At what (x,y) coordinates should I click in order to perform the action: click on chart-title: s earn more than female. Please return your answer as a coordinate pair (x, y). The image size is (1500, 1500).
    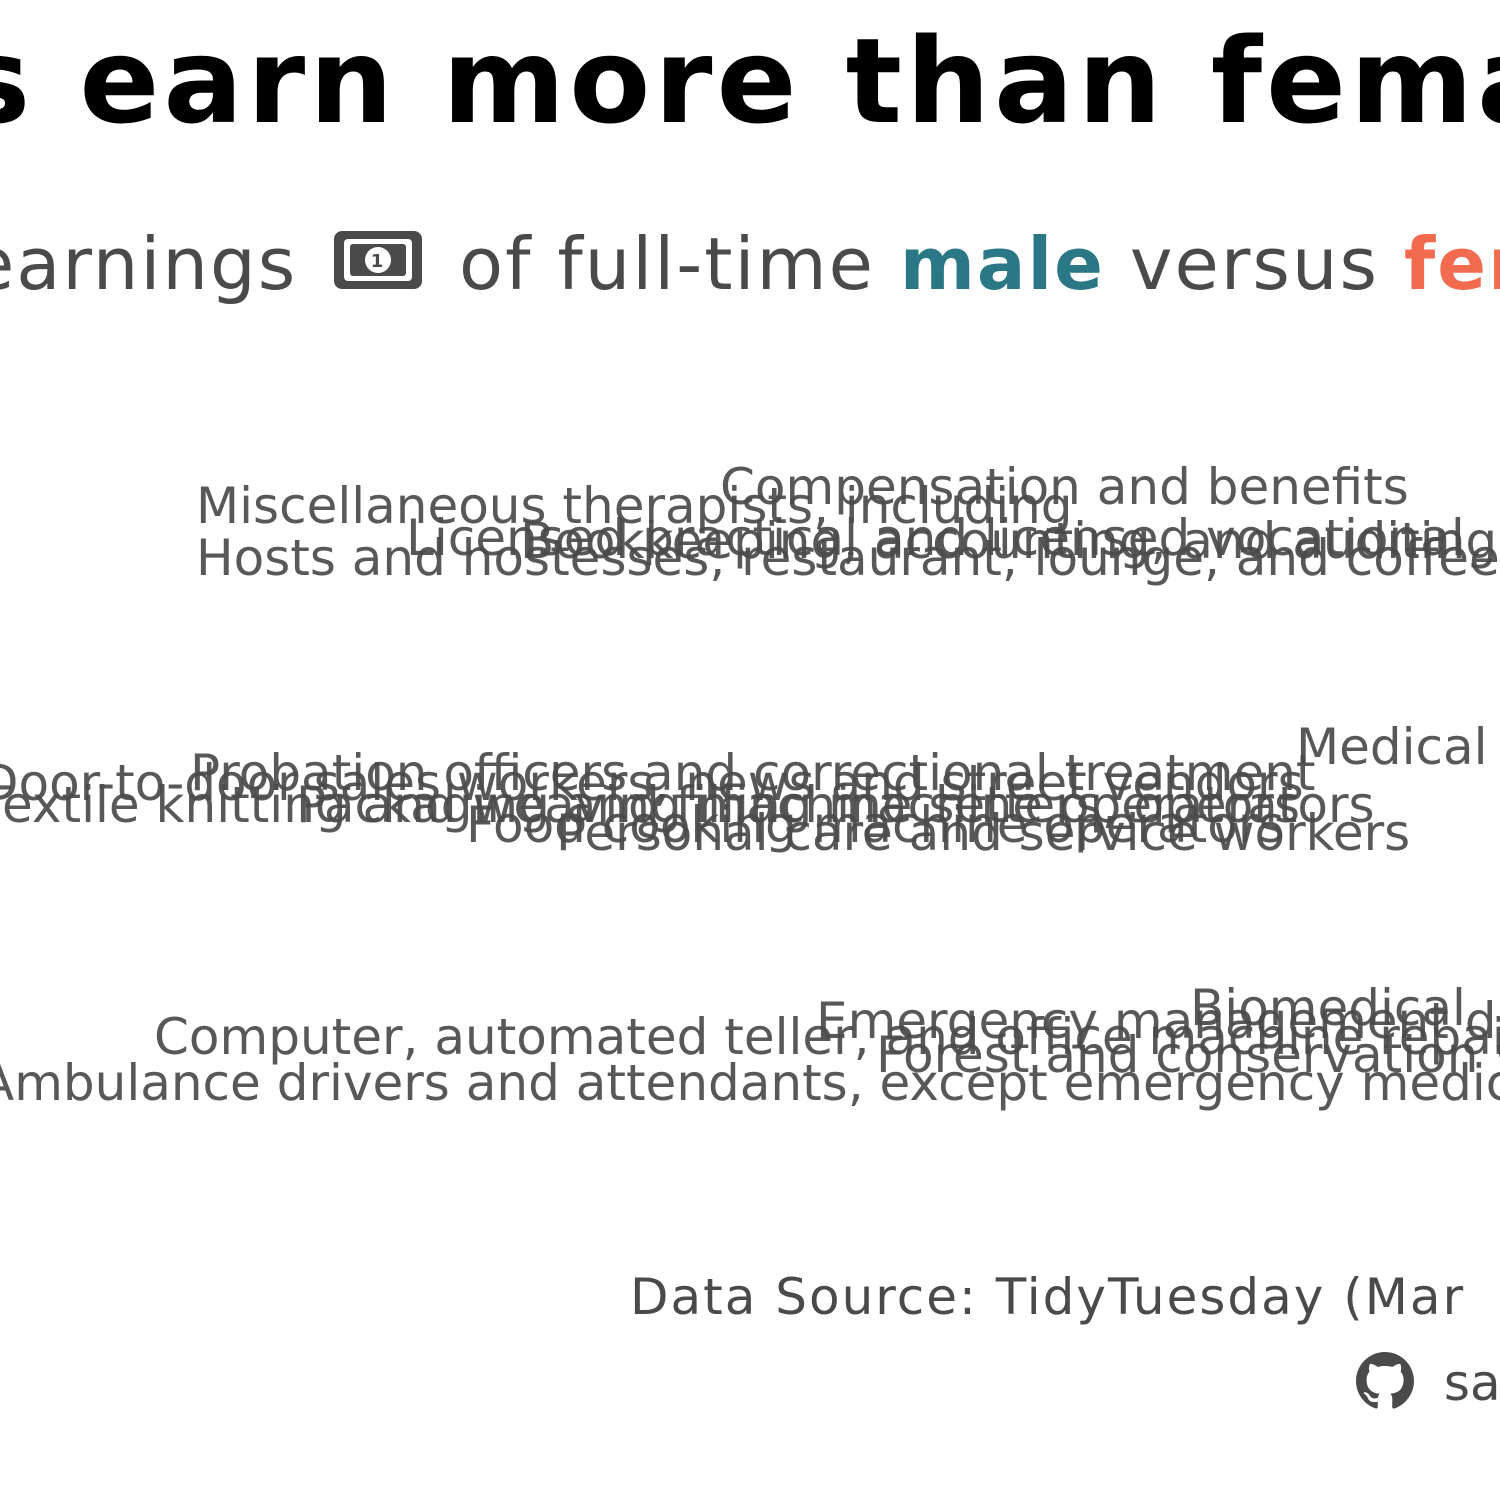
    Looking at the image, I should click on (750, 81).